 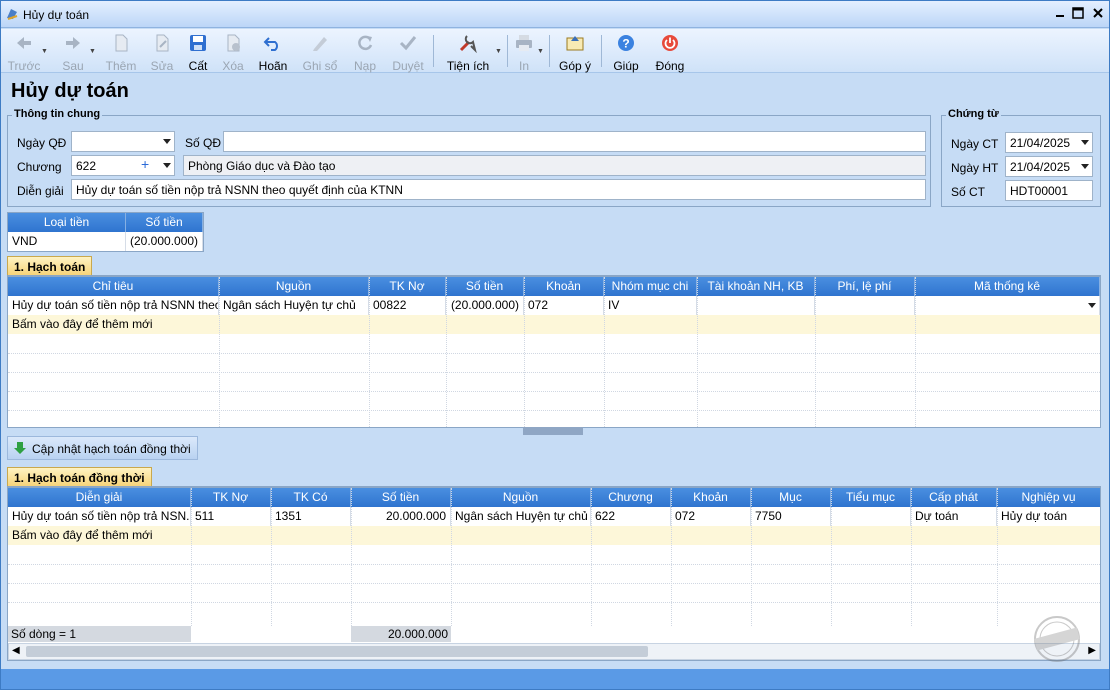 I want to click on undo-button: Hoãn, so click(x=273, y=52).